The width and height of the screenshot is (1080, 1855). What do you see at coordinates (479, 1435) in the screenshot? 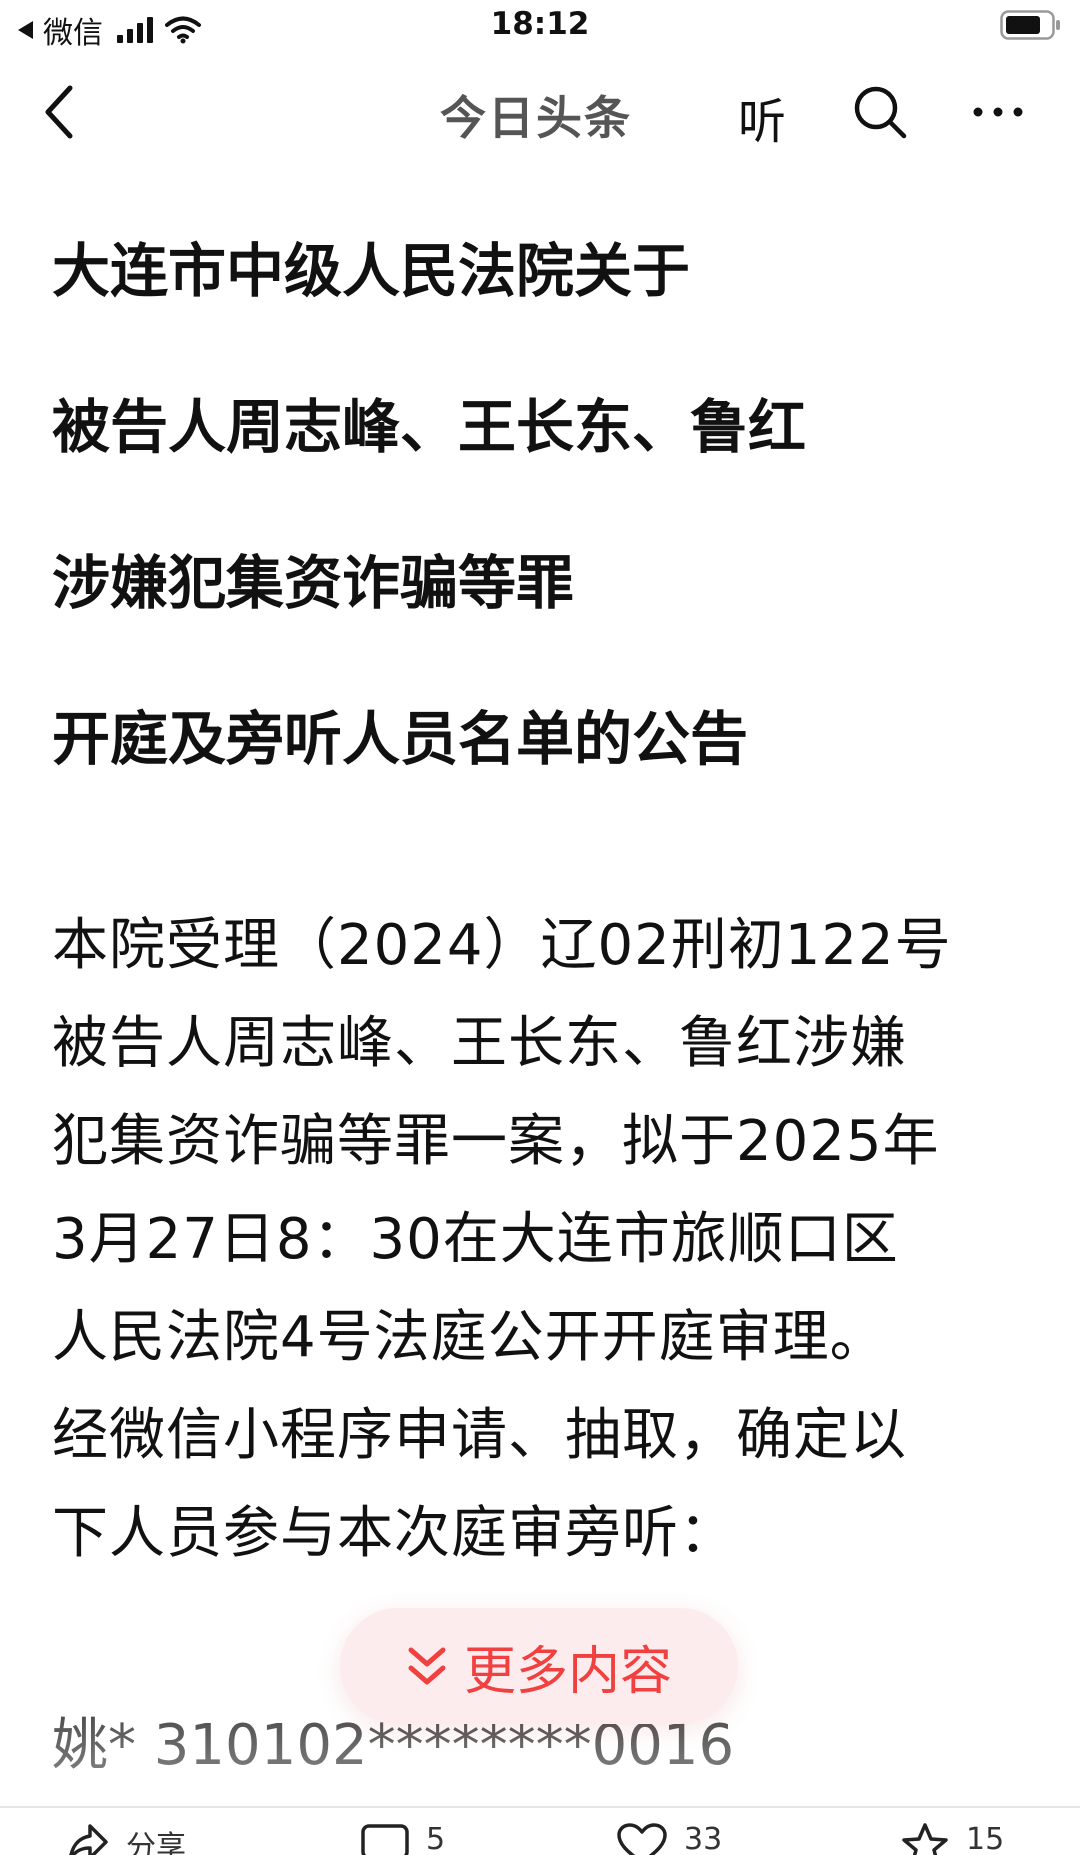
I see `body-line-6: 经微信小程序申请、抽取，确定以` at bounding box center [479, 1435].